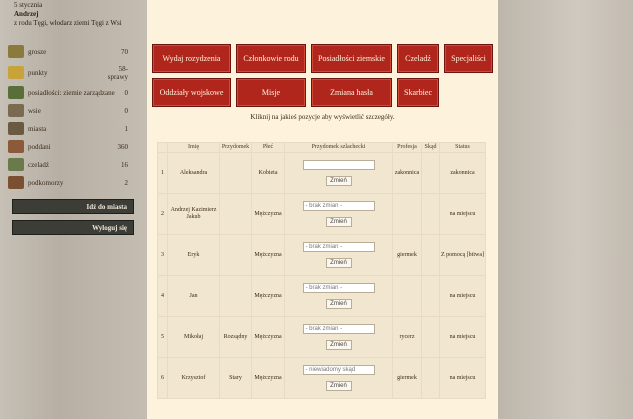 The width and height of the screenshot is (633, 419). Describe the element at coordinates (351, 58) in the screenshot. I see `estates-button: Posiadłości ziemskie` at that location.